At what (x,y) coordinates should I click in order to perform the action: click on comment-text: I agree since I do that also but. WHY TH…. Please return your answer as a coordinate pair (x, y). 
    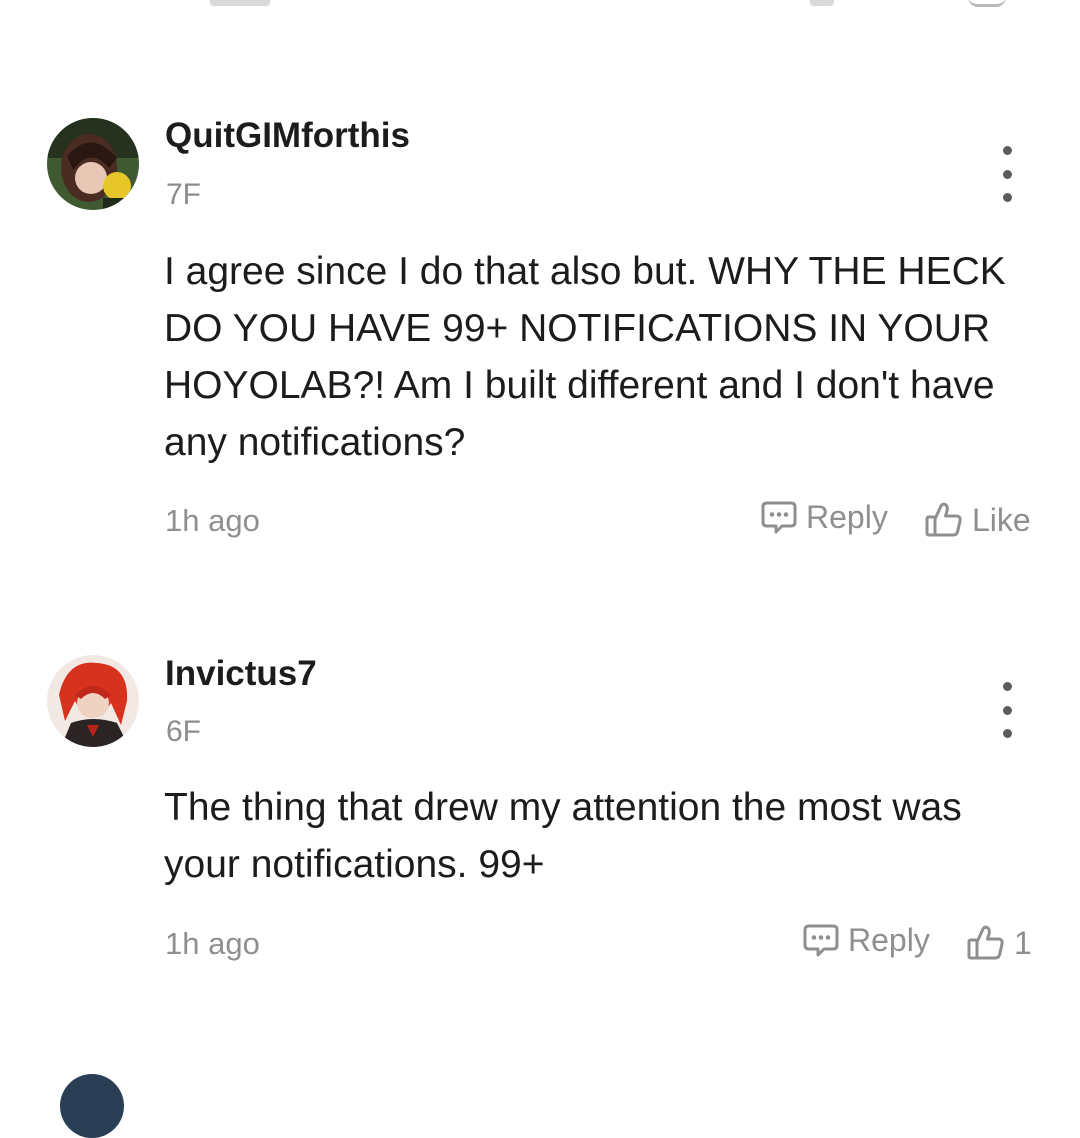
    Looking at the image, I should click on (585, 357).